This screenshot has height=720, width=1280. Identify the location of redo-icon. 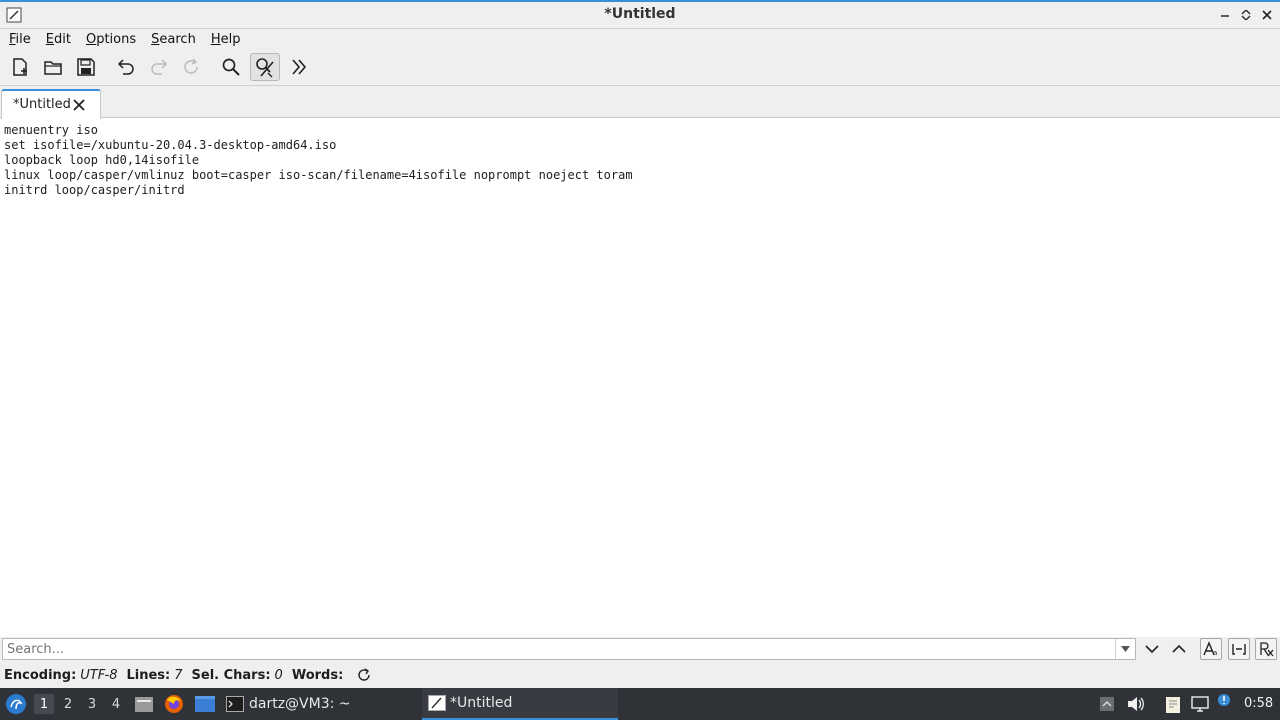
(159, 67).